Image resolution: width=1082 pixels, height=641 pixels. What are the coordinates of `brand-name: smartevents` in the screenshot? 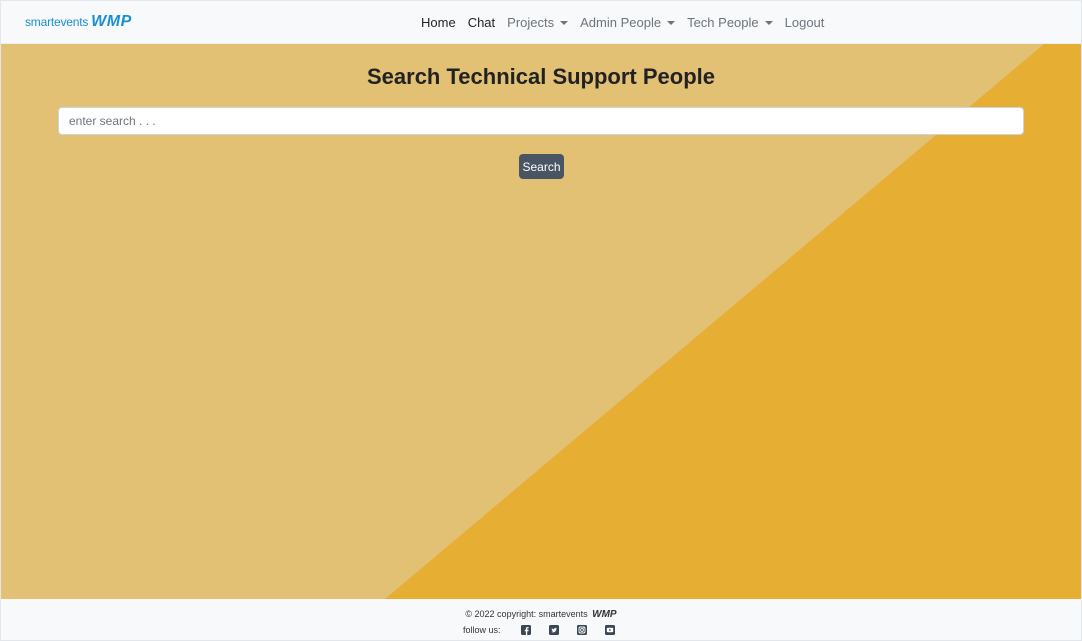 It's located at (57, 22).